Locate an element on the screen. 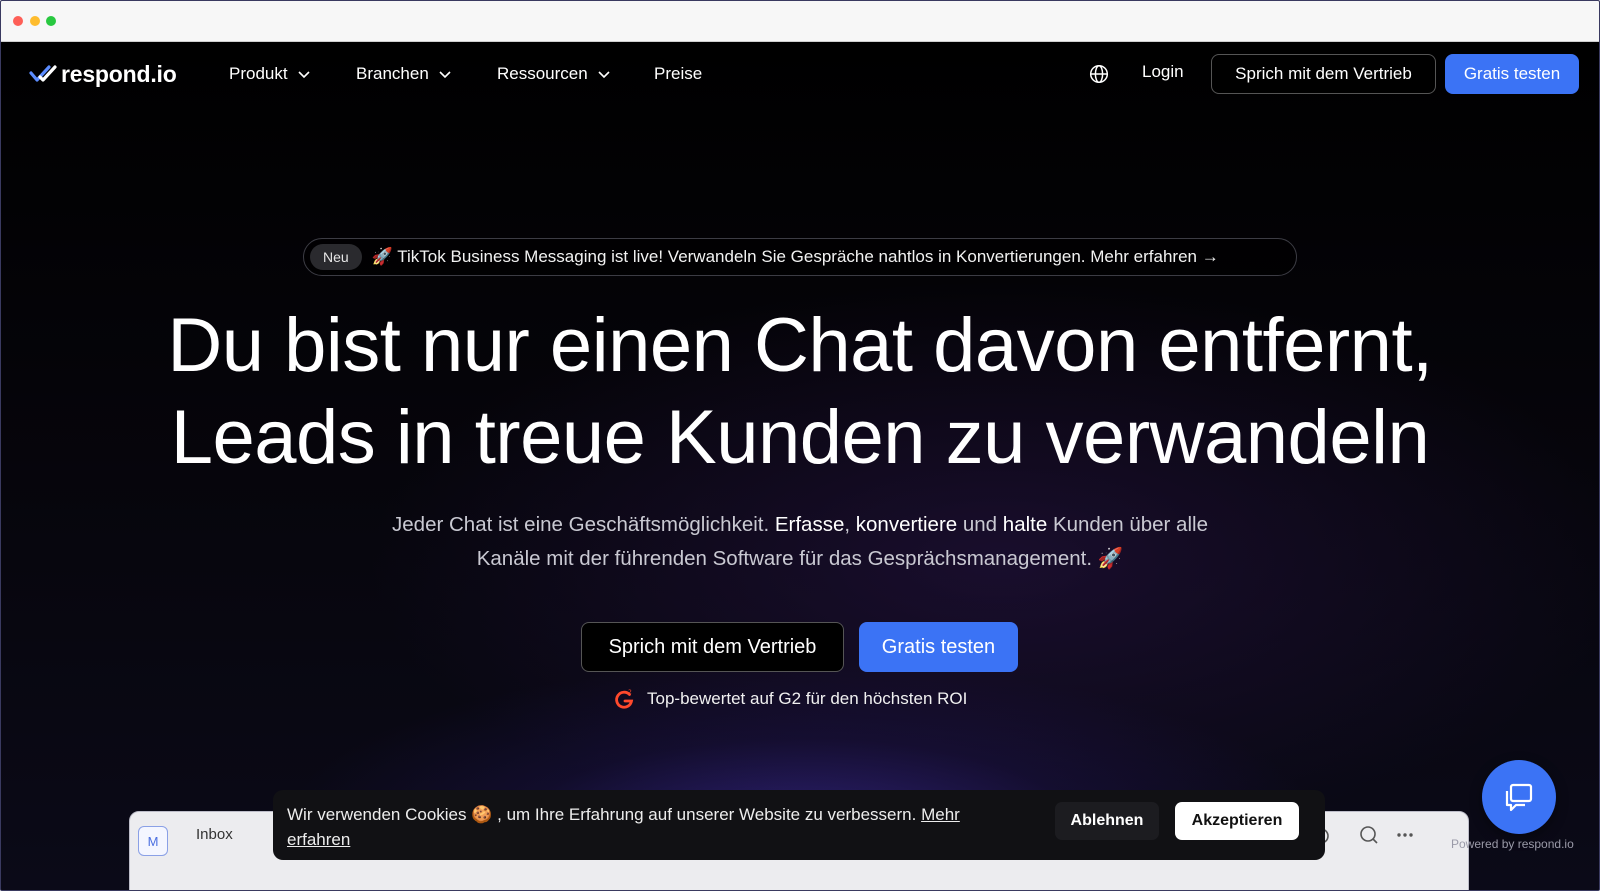  inbox-label: Inbox is located at coordinates (214, 834).